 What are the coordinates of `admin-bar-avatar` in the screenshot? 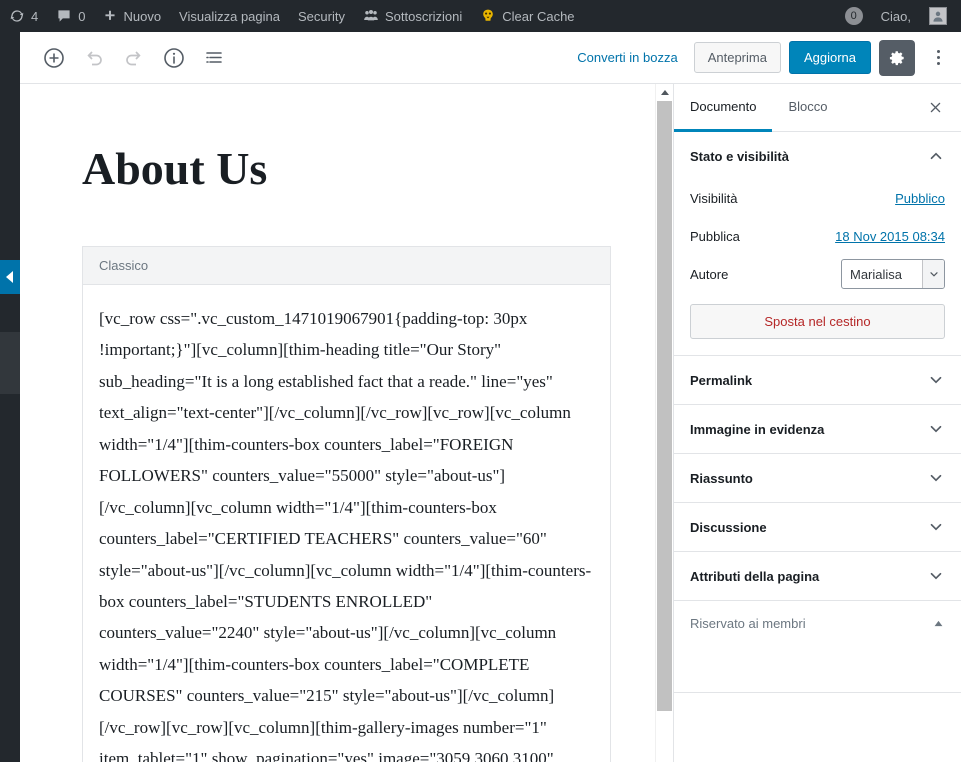 It's located at (940, 16).